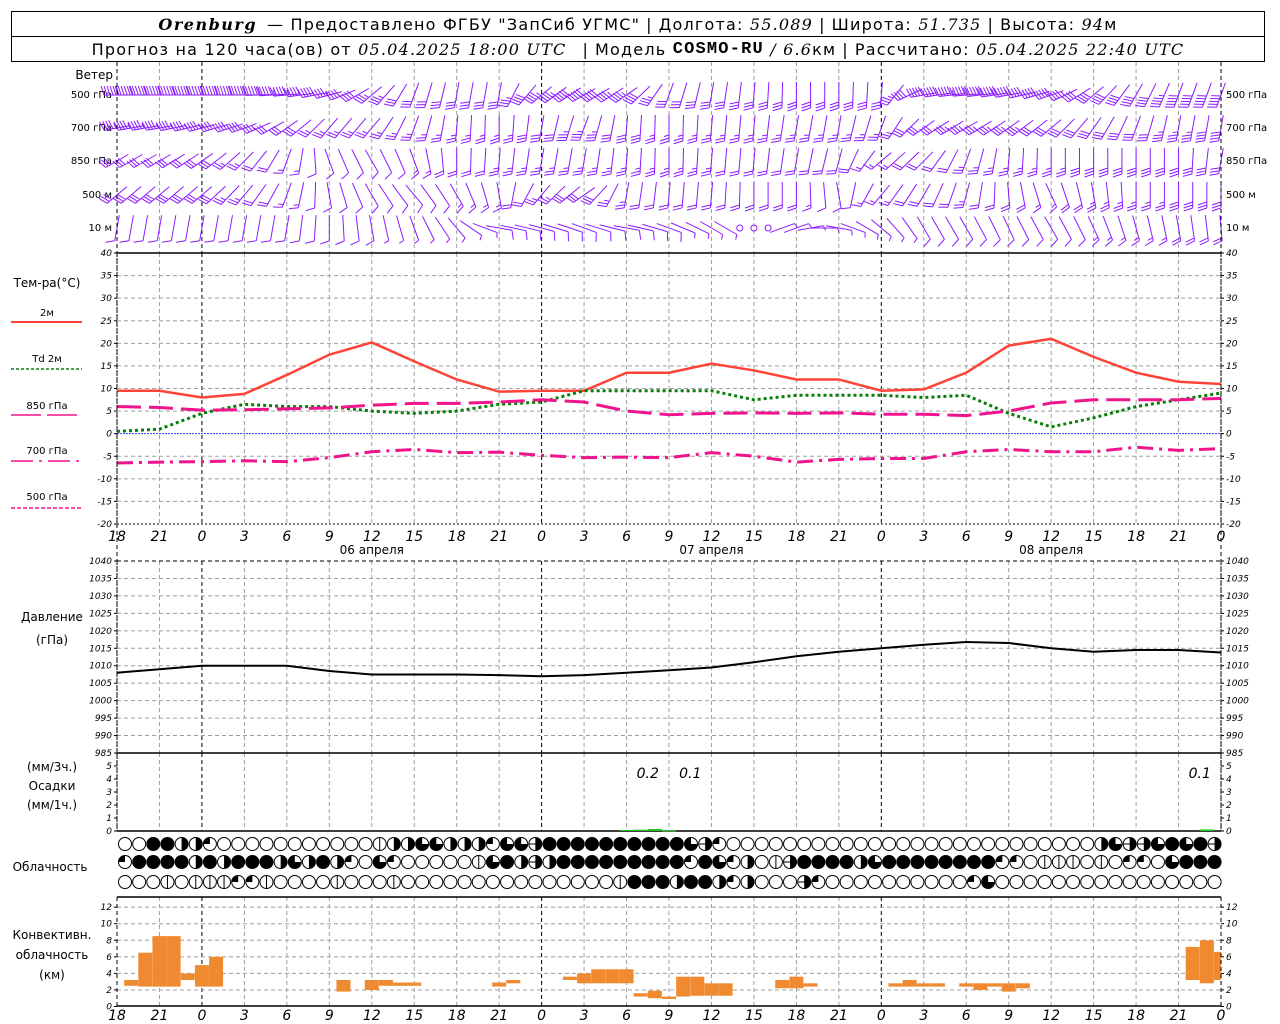  Describe the element at coordinates (107, 908) in the screenshot. I see `convective-tick-label-left: 12` at that location.